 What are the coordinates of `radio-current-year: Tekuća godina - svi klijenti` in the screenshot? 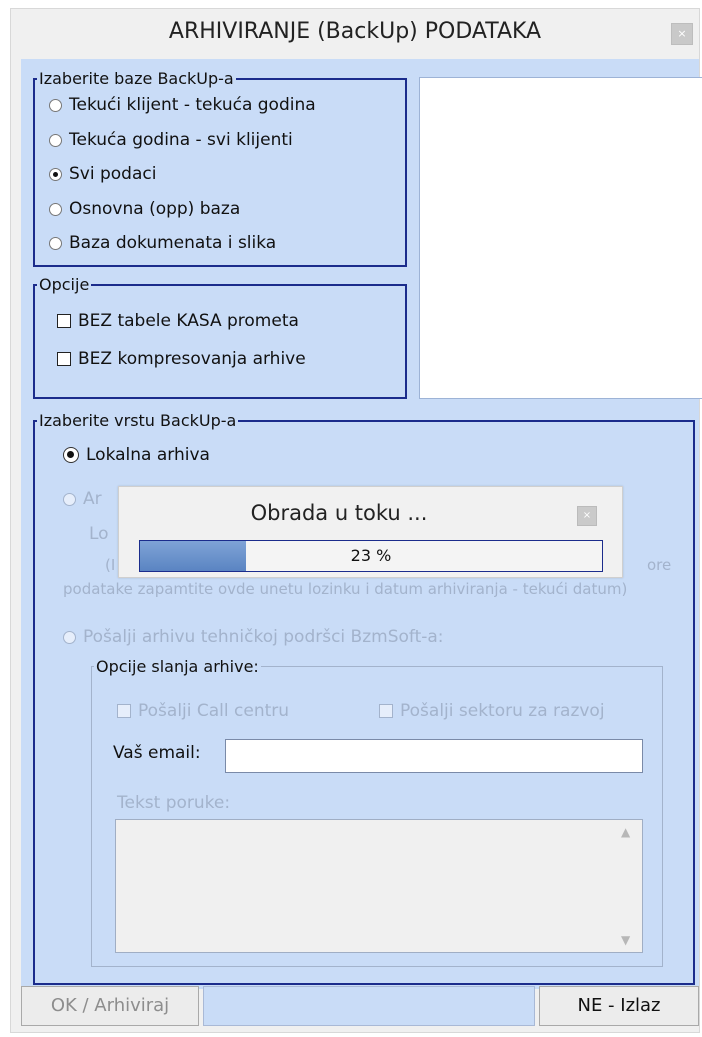 It's located at (171, 140).